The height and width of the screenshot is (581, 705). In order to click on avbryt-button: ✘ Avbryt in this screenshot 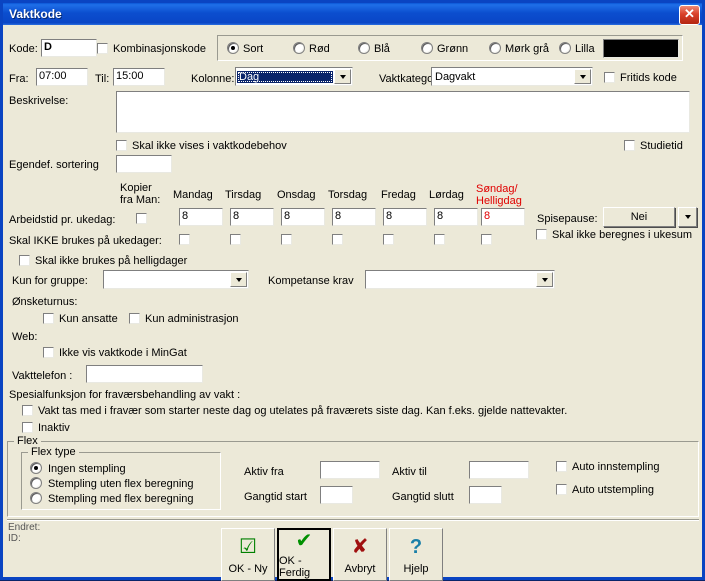, I will do `click(360, 554)`.